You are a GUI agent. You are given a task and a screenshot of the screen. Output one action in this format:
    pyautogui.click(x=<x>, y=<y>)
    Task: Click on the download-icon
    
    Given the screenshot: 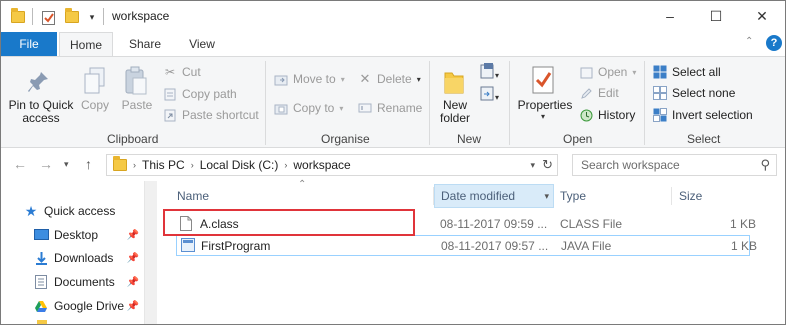 What is the action you would take?
    pyautogui.click(x=41, y=258)
    